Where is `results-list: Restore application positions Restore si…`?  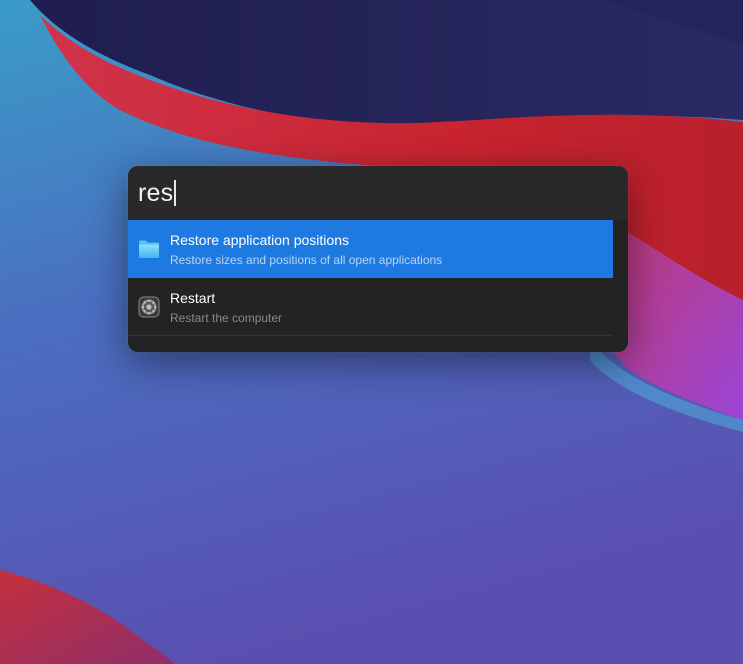
results-list: Restore application positions Restore si… is located at coordinates (378, 286).